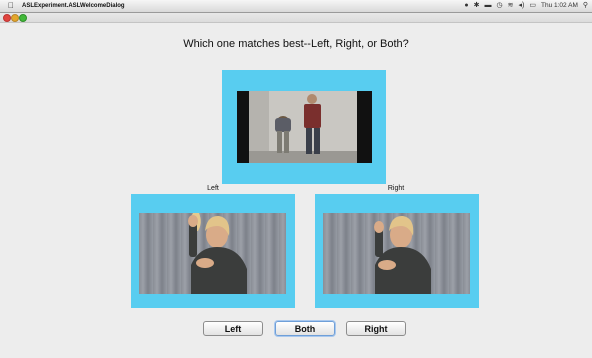  Describe the element at coordinates (488, 6) in the screenshot. I see `display-icon: ▬` at that location.